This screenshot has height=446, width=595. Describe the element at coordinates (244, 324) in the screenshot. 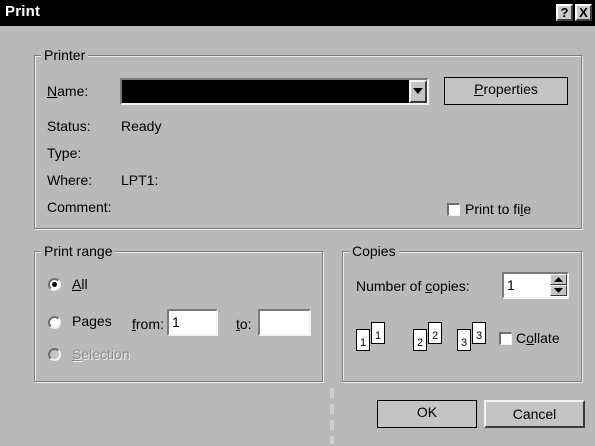

I see `to-label: to:` at that location.